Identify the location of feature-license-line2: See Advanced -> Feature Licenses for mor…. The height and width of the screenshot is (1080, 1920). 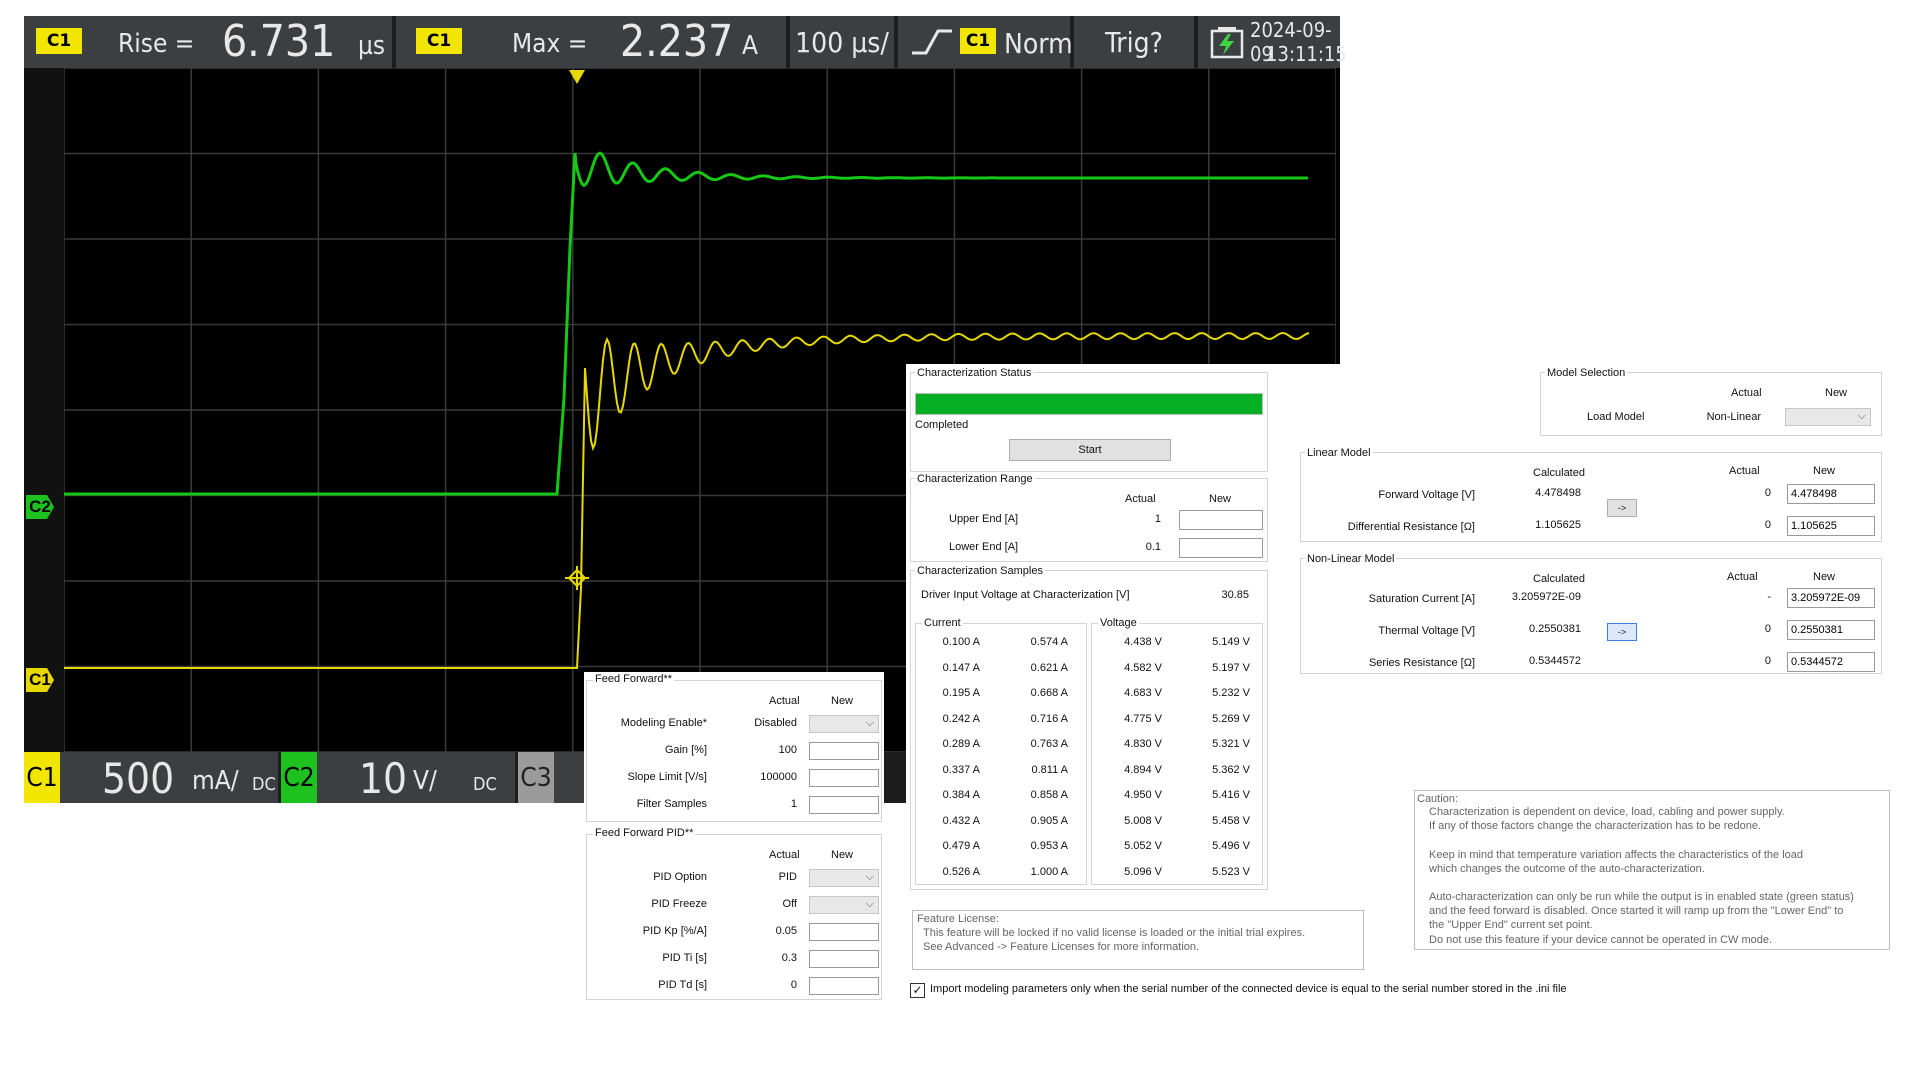
(1061, 947).